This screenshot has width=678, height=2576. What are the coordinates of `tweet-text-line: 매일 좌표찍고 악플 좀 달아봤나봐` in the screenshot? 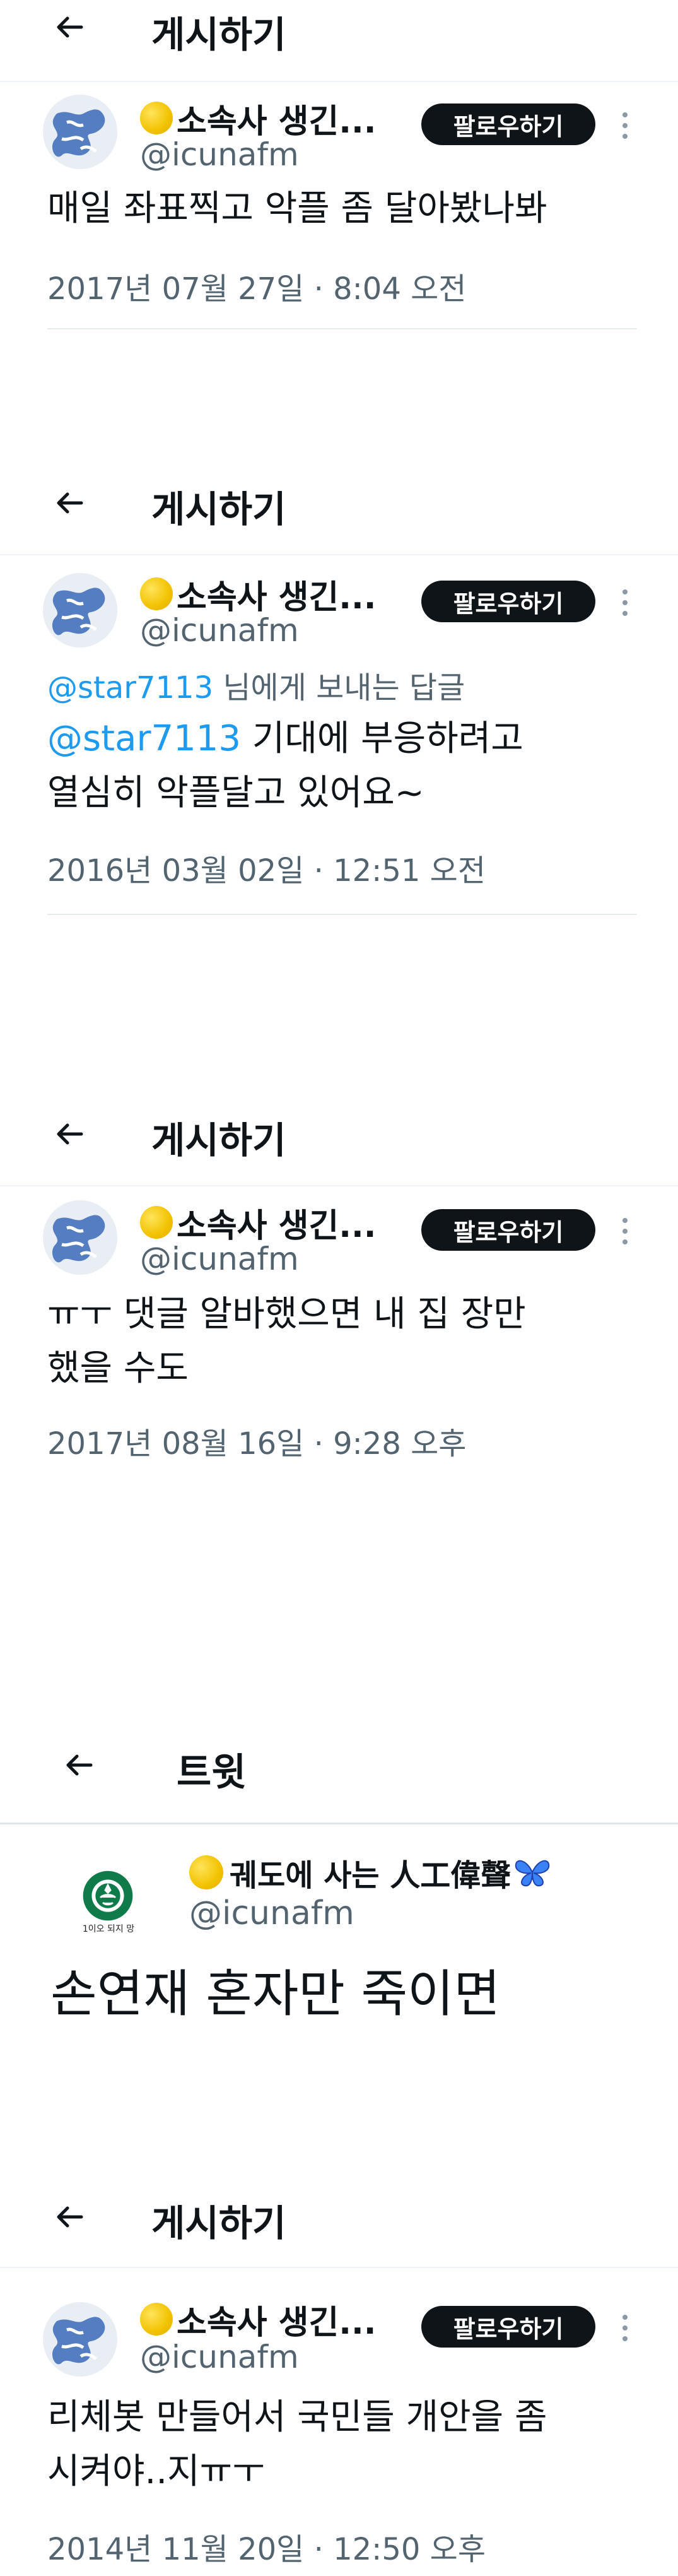 It's located at (297, 208).